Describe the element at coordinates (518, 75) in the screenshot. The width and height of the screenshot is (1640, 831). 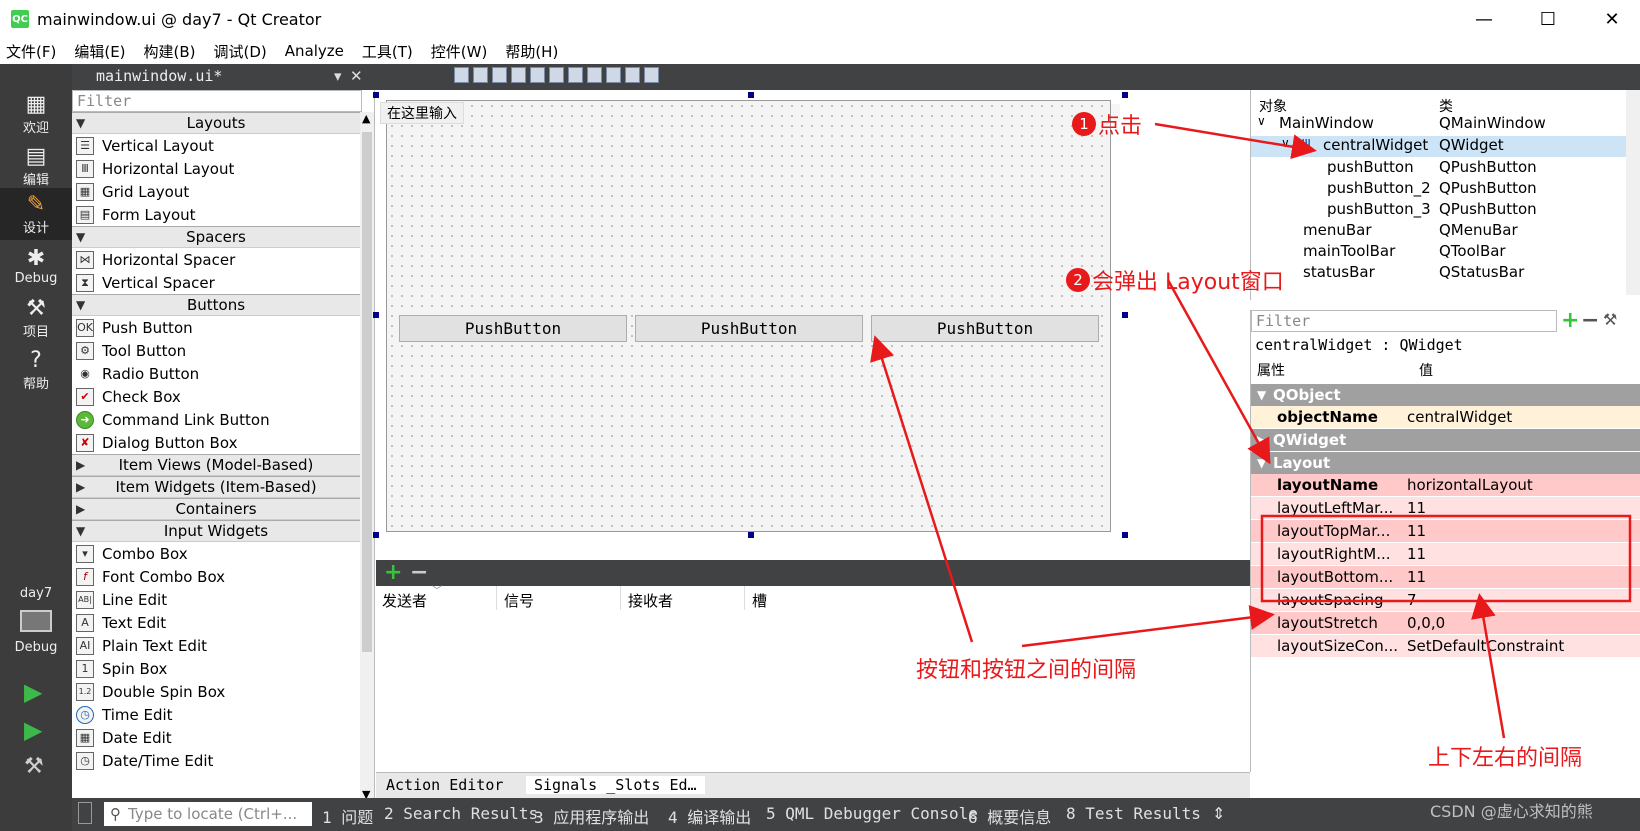
I see `edit-tab-order-icon` at that location.